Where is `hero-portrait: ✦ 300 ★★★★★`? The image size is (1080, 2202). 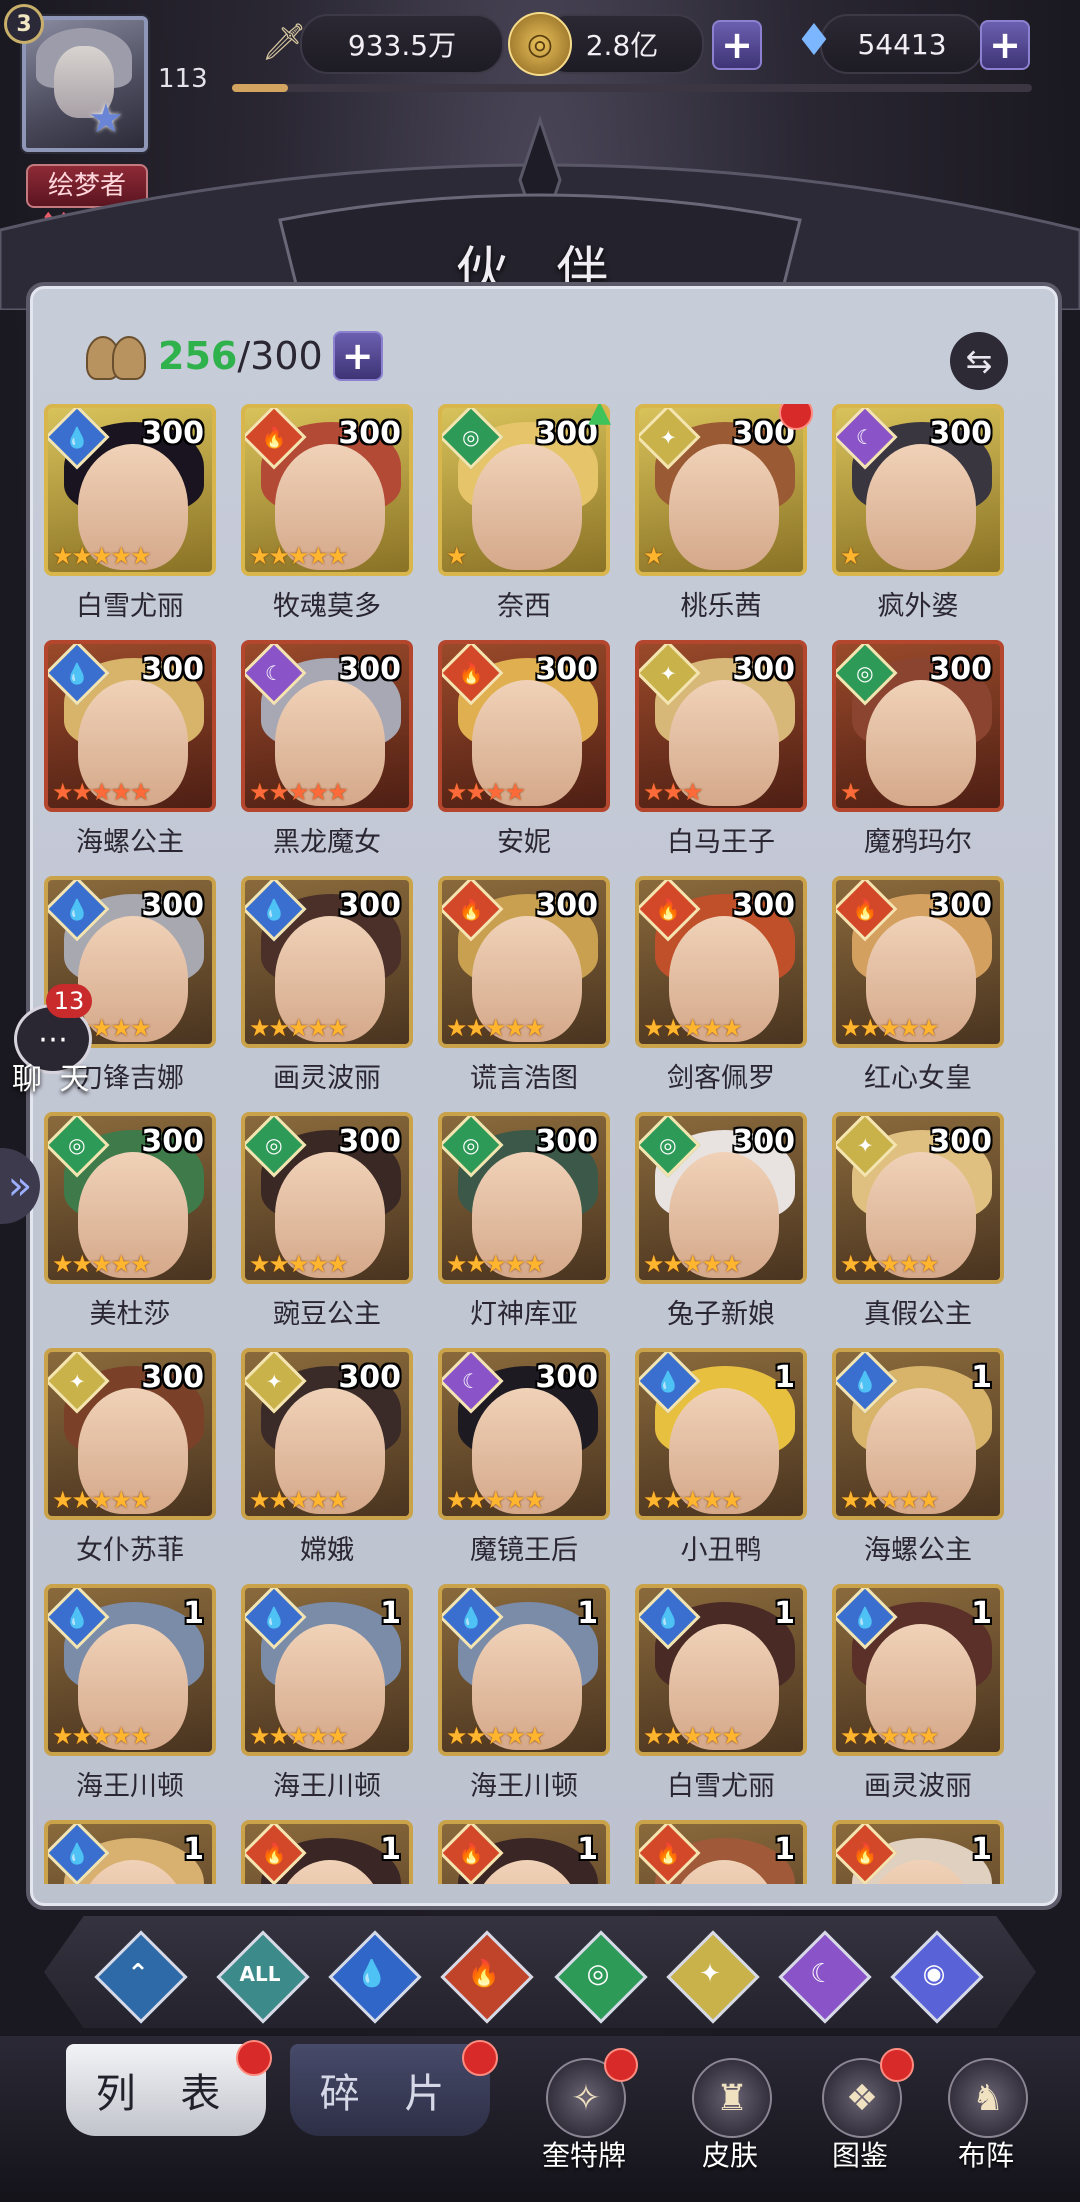 hero-portrait: ✦ 300 ★★★★★ is located at coordinates (918, 1198).